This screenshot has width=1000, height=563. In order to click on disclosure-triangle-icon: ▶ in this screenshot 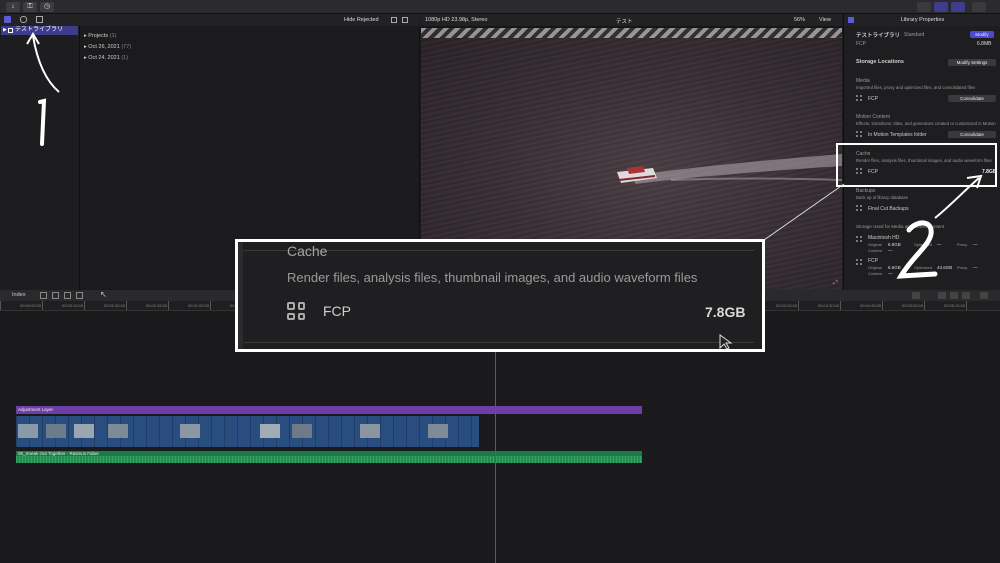, I will do `click(5, 30)`.